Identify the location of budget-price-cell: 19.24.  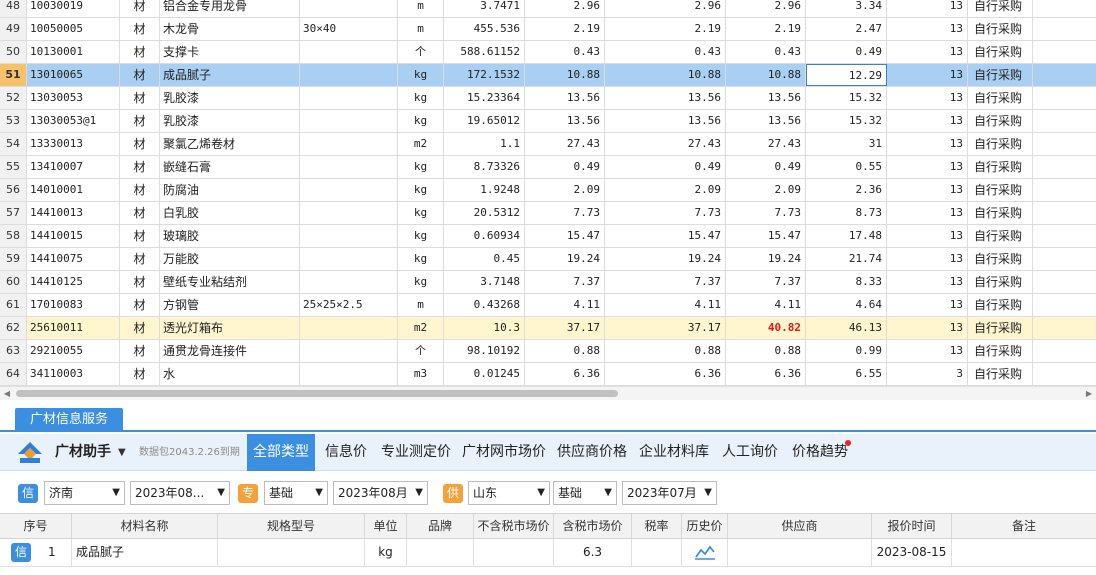
(565, 259).